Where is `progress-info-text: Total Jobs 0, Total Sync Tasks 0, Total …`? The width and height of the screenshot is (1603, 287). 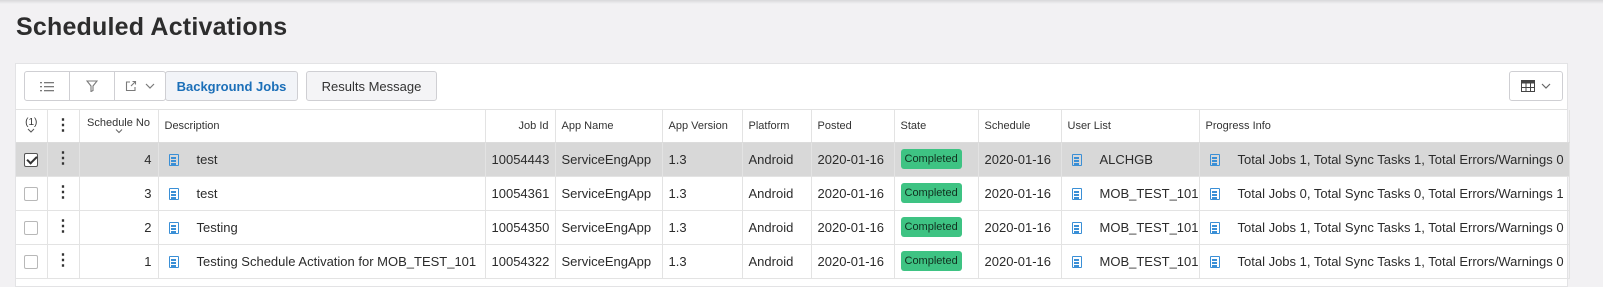 progress-info-text: Total Jobs 0, Total Sync Tasks 0, Total … is located at coordinates (1400, 193).